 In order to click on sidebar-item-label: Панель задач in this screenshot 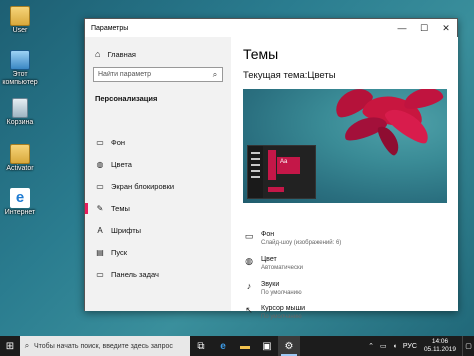, I will do `click(135, 274)`.